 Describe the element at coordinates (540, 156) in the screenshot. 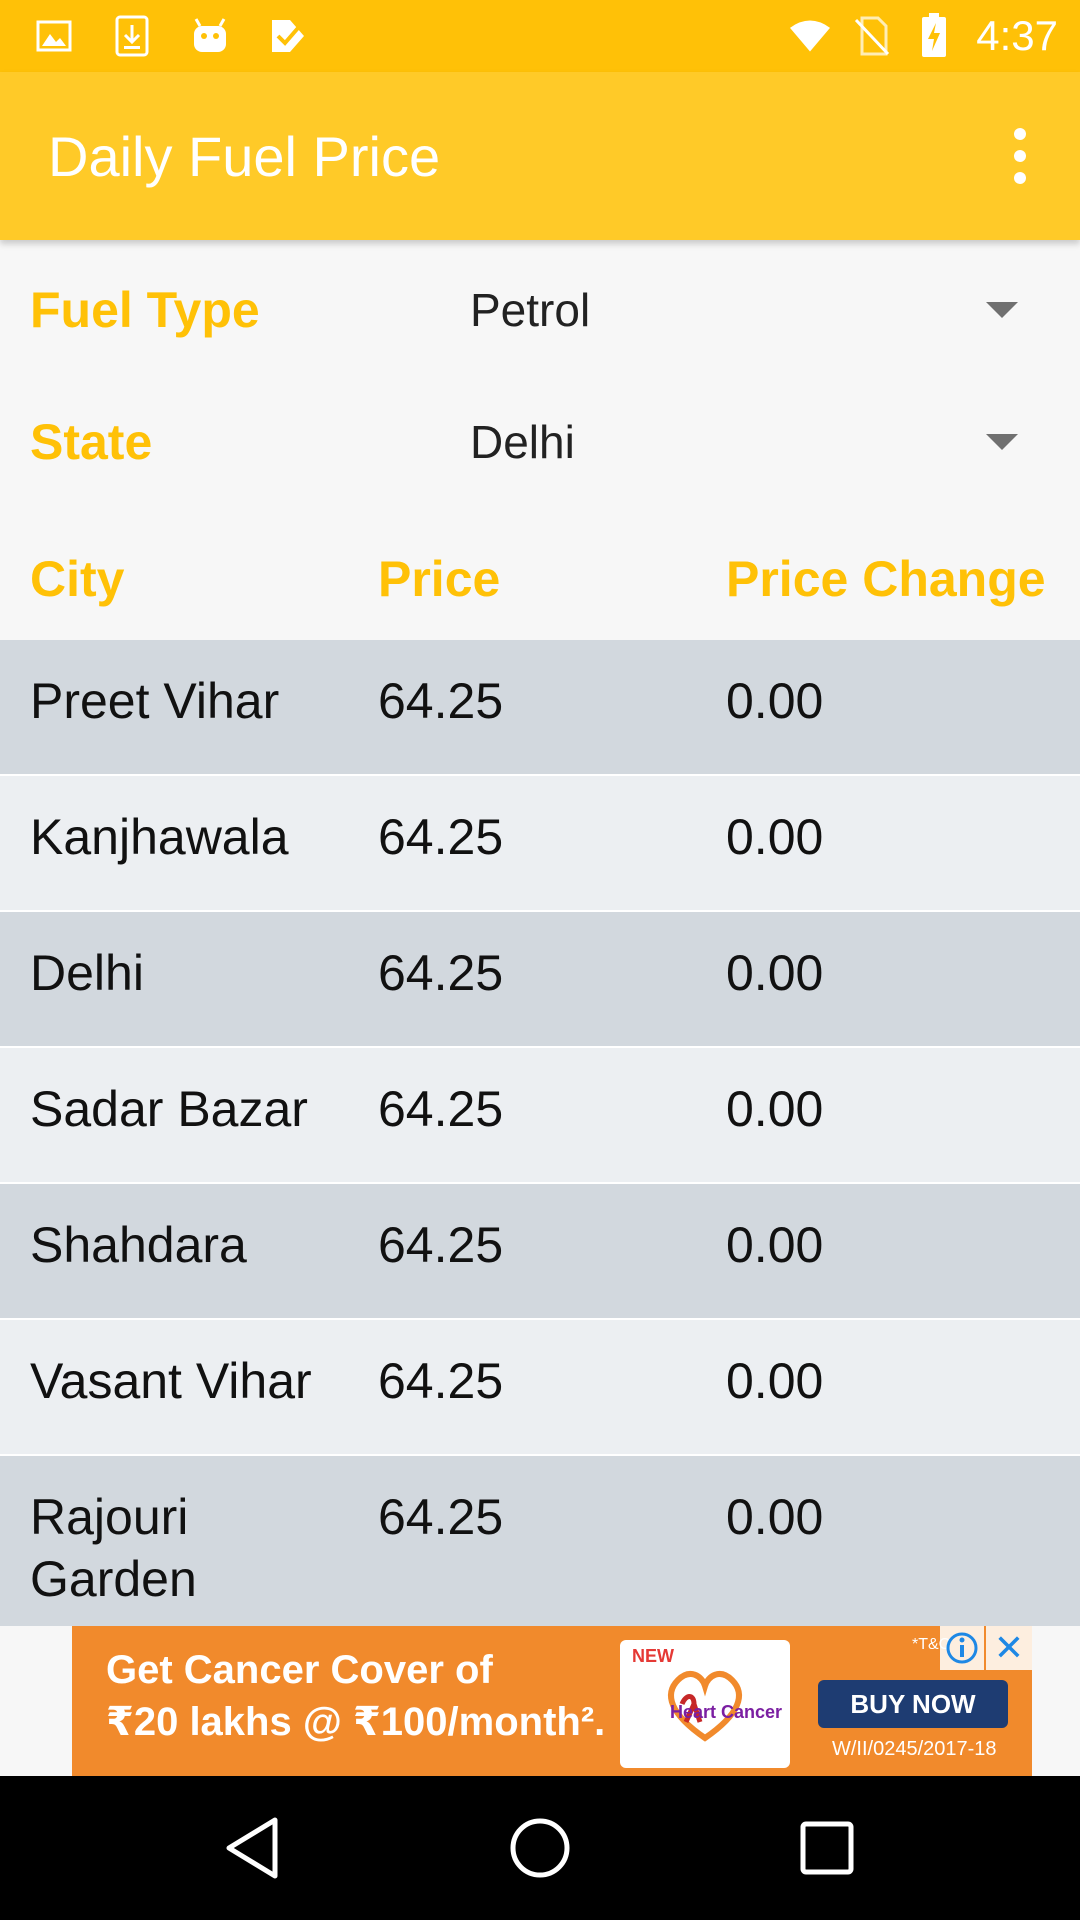

I see `app-bar: Daily Fuel Price` at that location.